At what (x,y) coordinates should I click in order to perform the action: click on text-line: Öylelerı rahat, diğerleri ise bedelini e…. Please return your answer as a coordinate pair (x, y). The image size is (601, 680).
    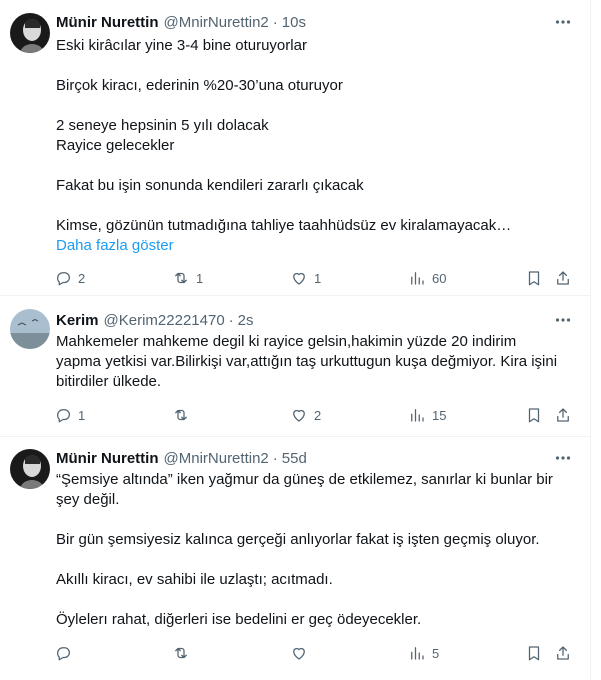
    Looking at the image, I should click on (239, 619).